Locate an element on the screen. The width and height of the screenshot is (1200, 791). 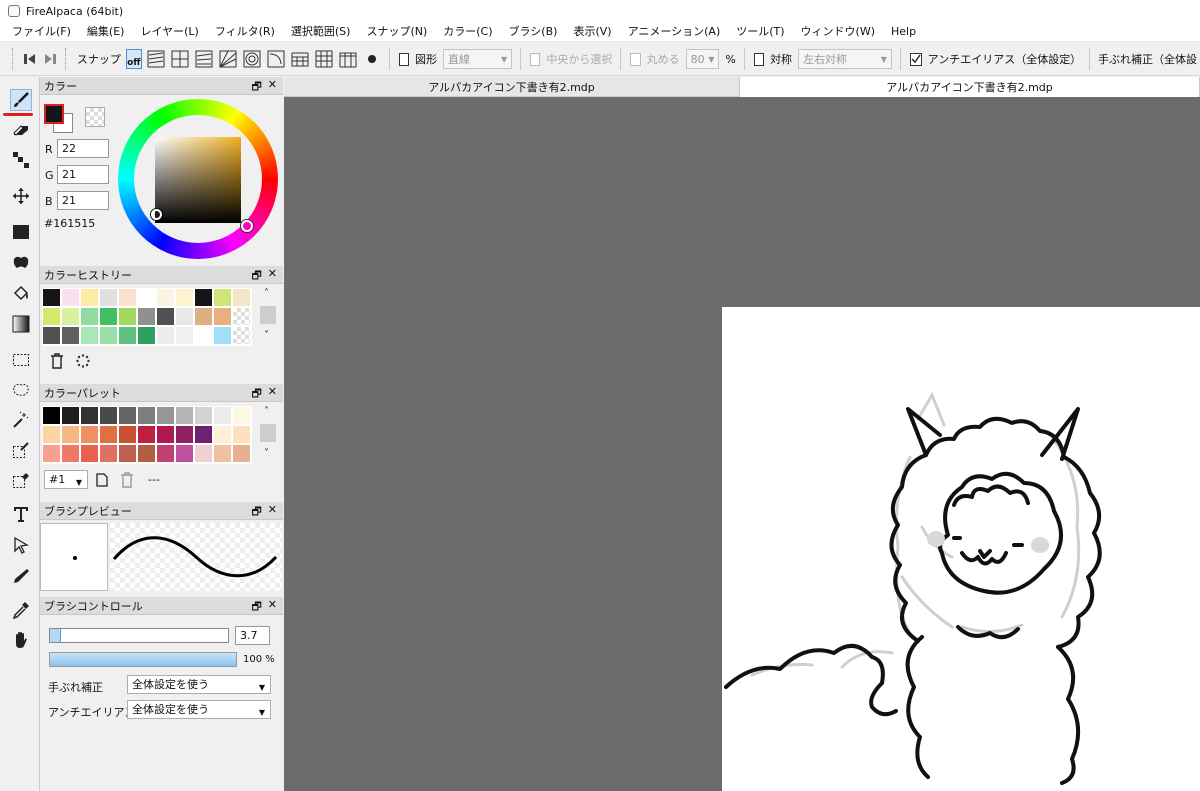
menu-edit: 編集(E) is located at coordinates (106, 32).